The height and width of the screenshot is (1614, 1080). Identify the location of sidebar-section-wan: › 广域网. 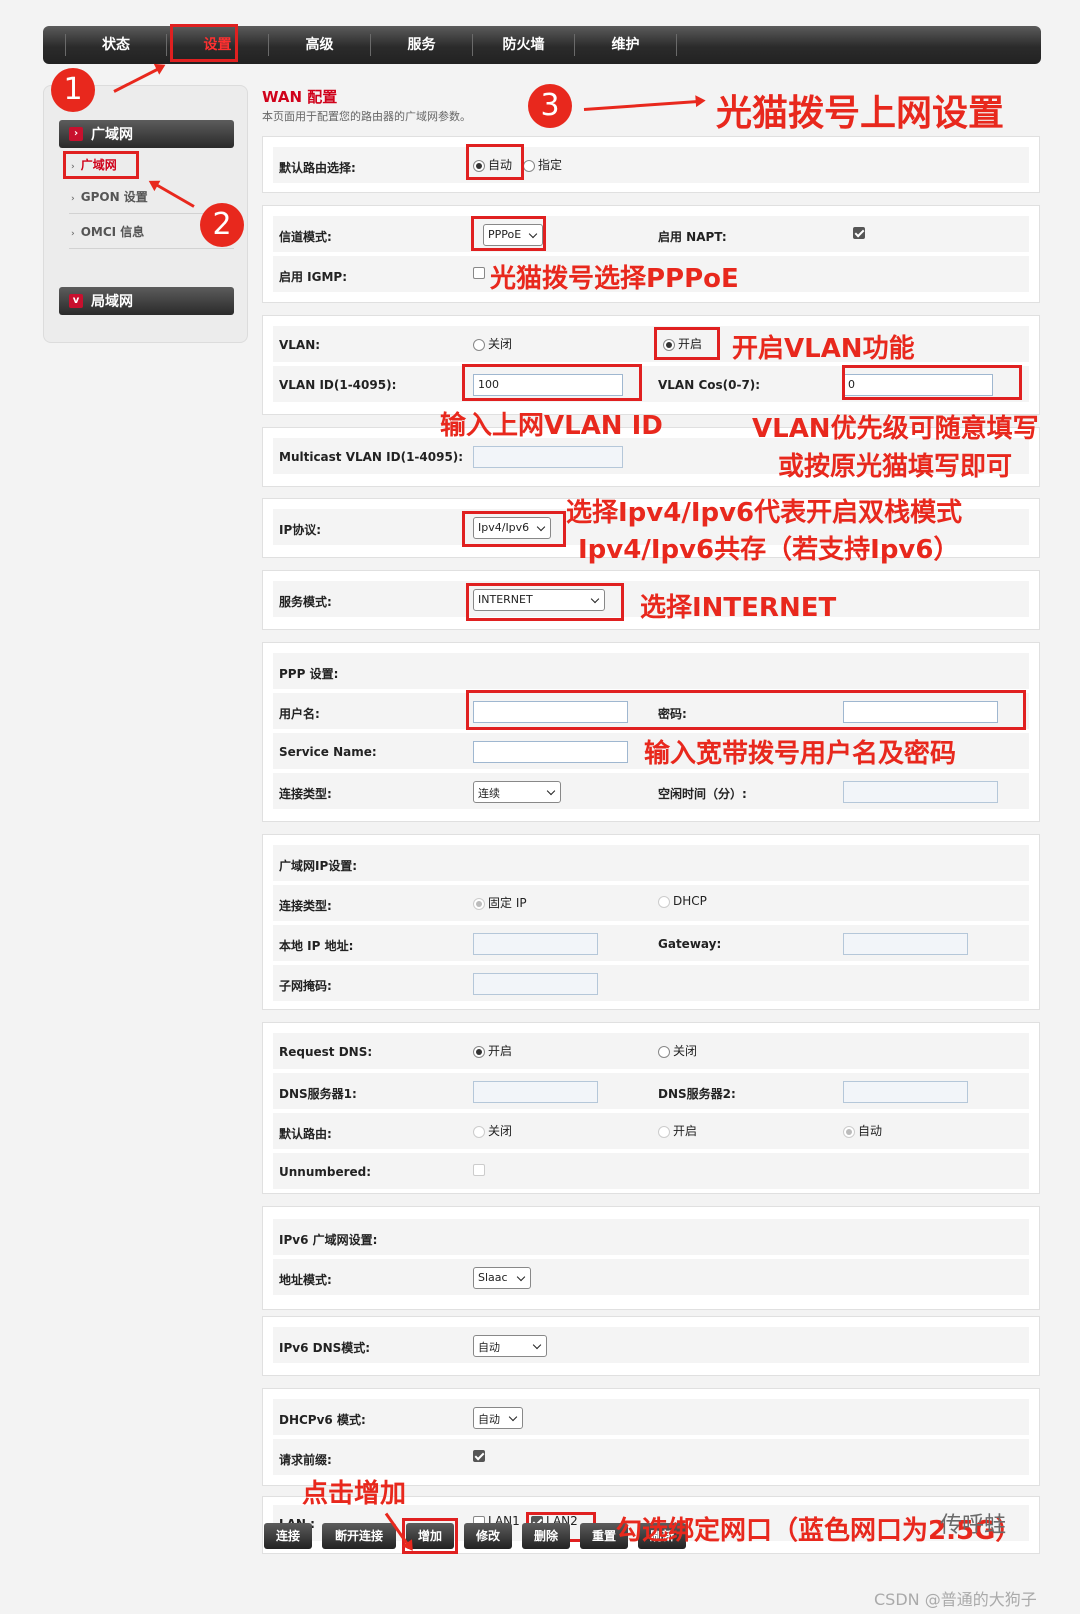
(146, 134).